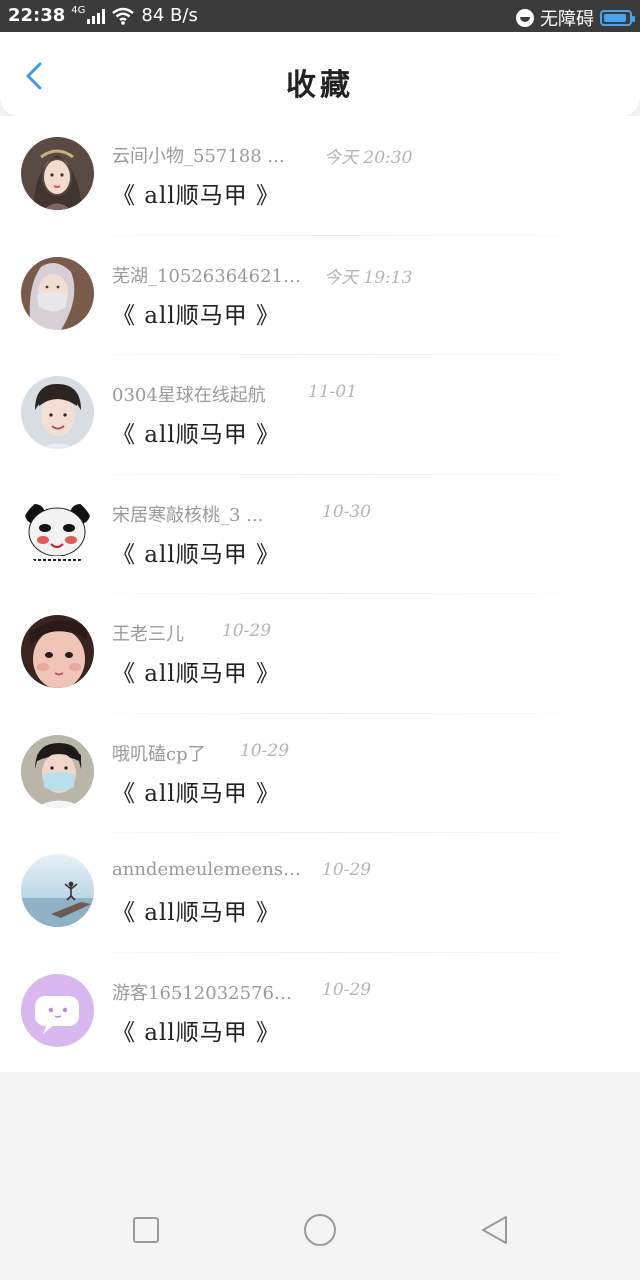  I want to click on page-title: 收藏, so click(320, 85).